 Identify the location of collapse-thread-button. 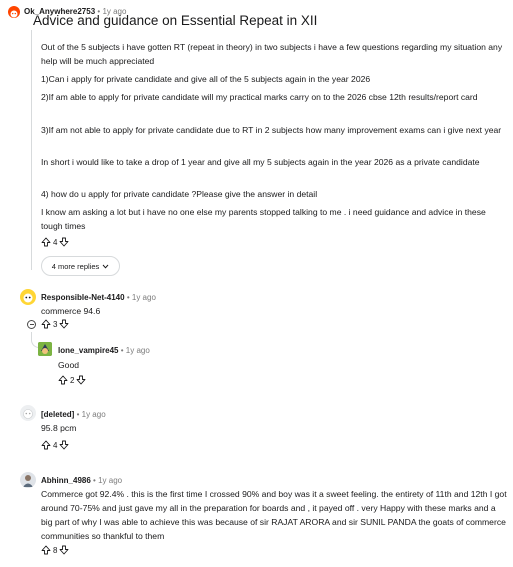
(31, 324).